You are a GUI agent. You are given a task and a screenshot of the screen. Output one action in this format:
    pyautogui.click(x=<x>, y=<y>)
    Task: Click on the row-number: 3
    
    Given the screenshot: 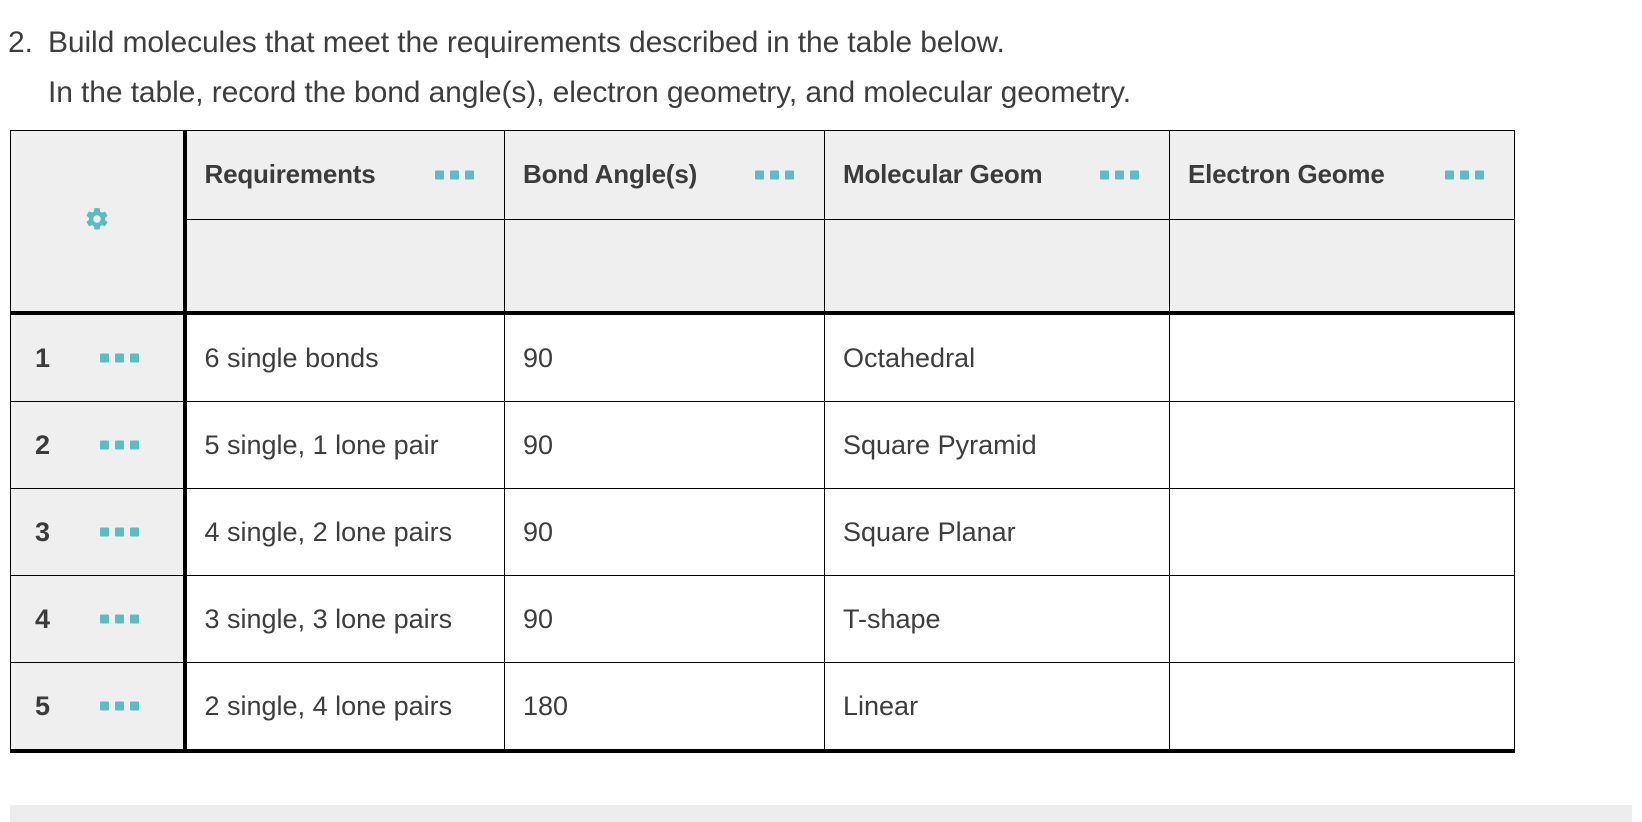 What is the action you would take?
    pyautogui.click(x=43, y=531)
    